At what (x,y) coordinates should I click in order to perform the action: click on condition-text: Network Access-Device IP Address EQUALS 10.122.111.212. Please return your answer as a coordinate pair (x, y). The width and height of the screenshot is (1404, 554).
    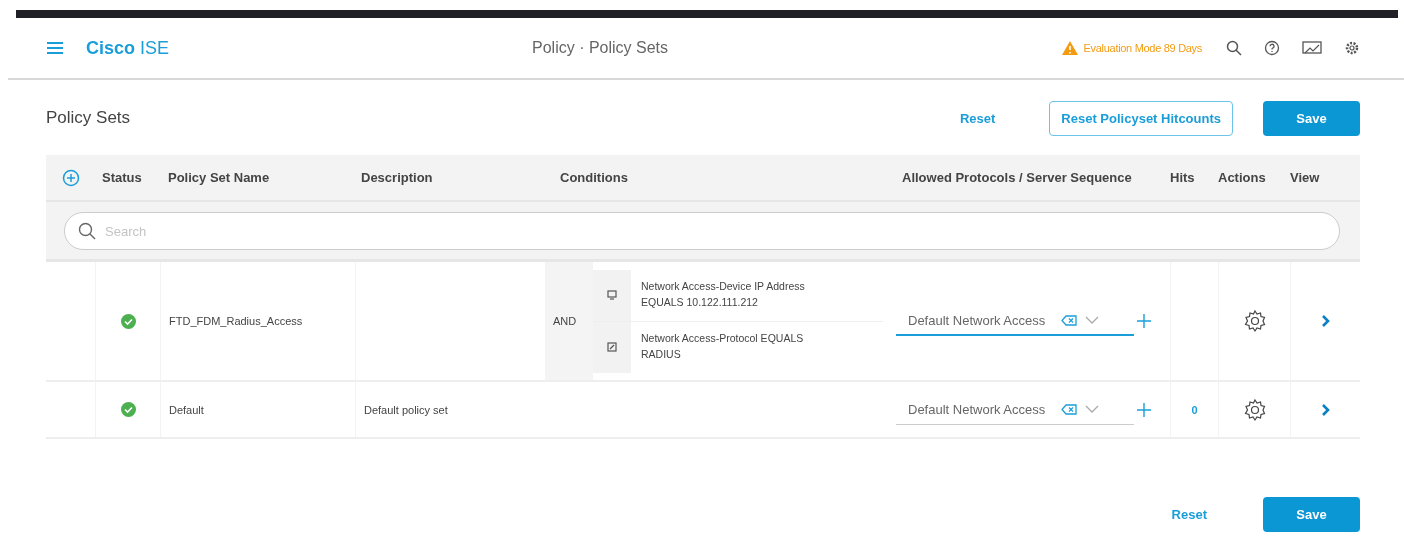
    Looking at the image, I should click on (723, 294).